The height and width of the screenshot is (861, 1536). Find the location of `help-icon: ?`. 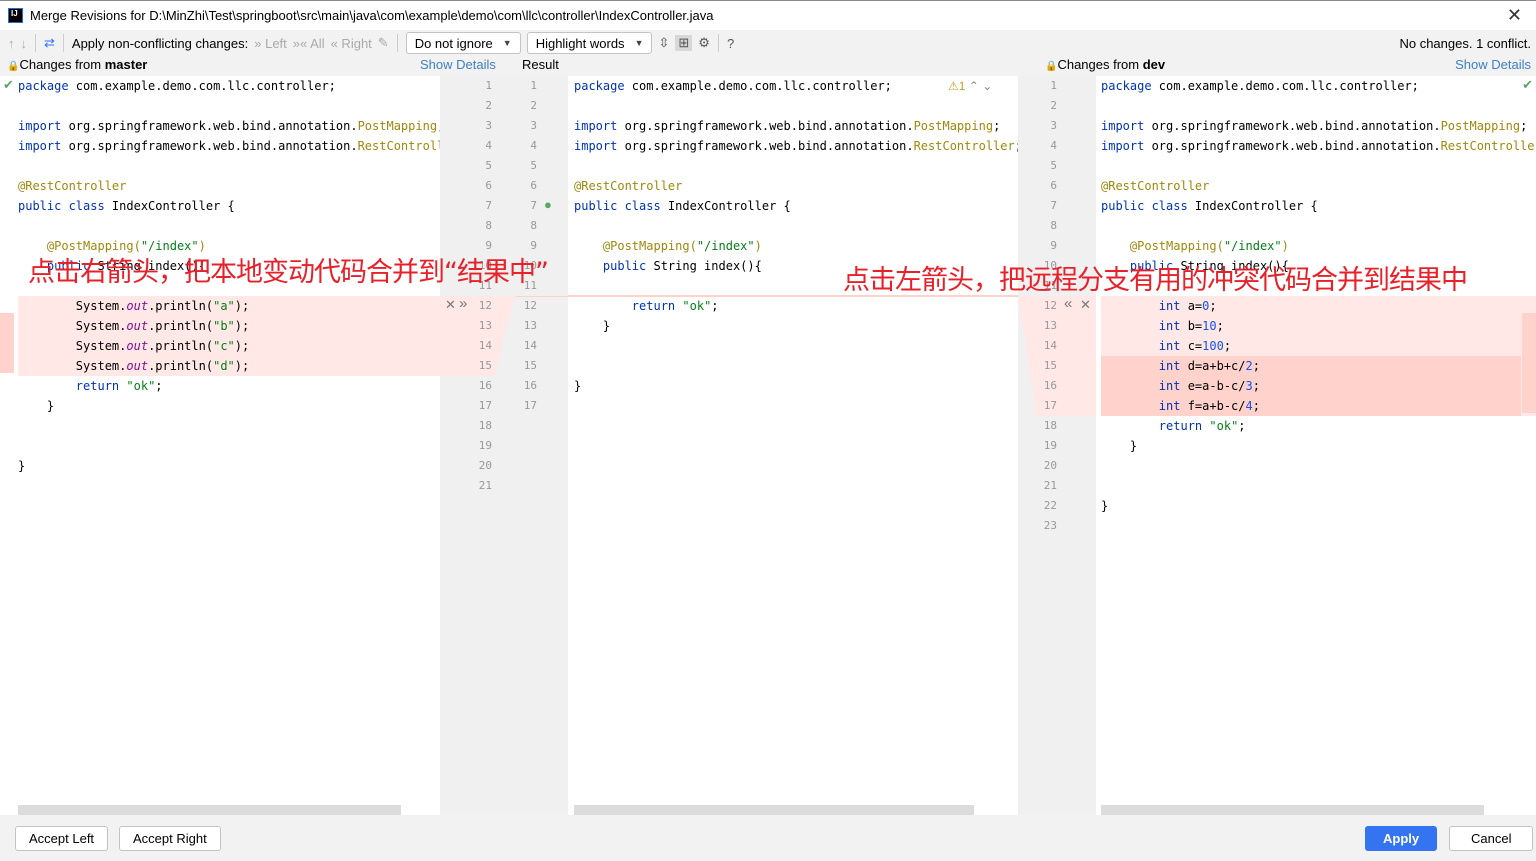

help-icon: ? is located at coordinates (730, 43).